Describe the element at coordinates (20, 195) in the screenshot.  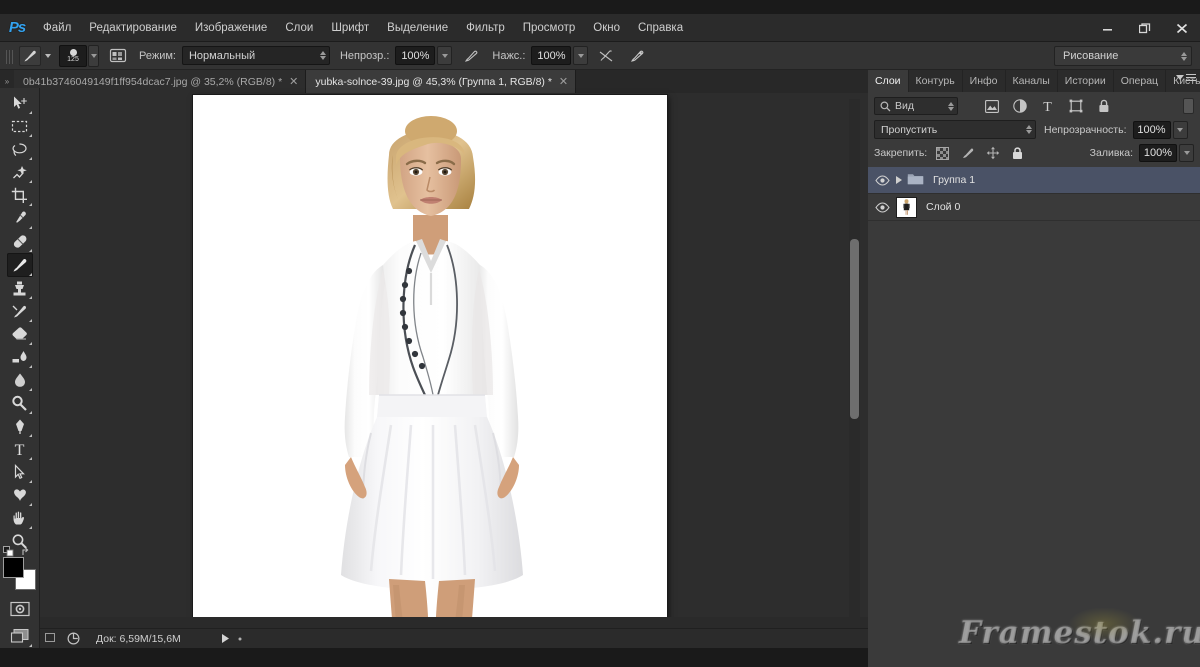
I see `crop-tool` at that location.